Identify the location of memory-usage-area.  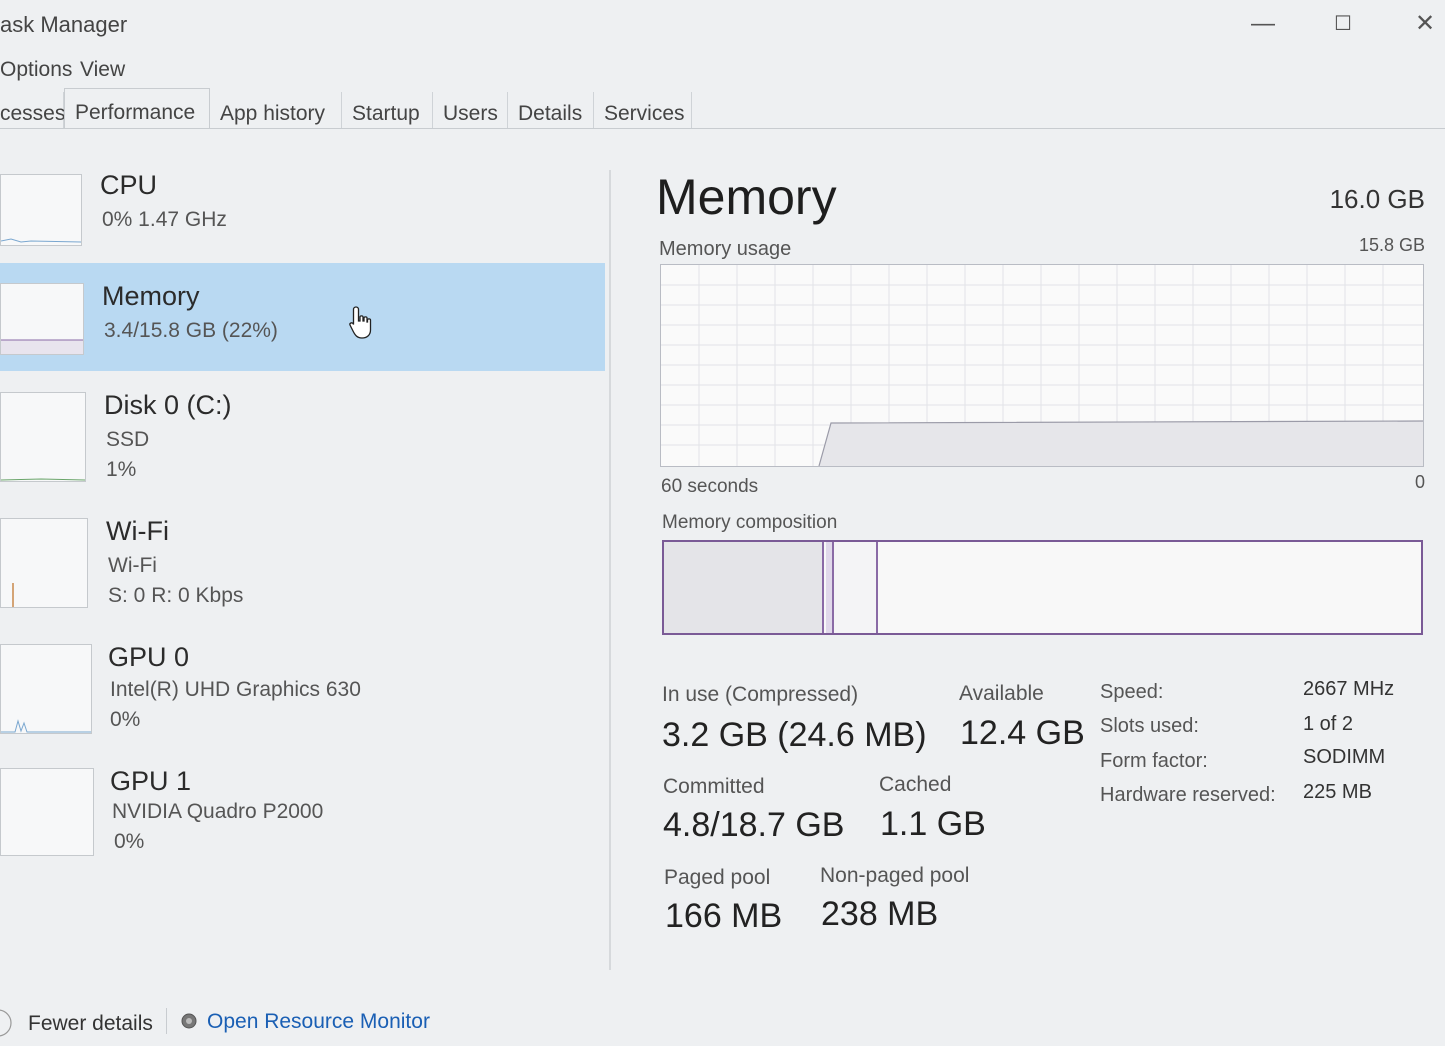
(1121, 443).